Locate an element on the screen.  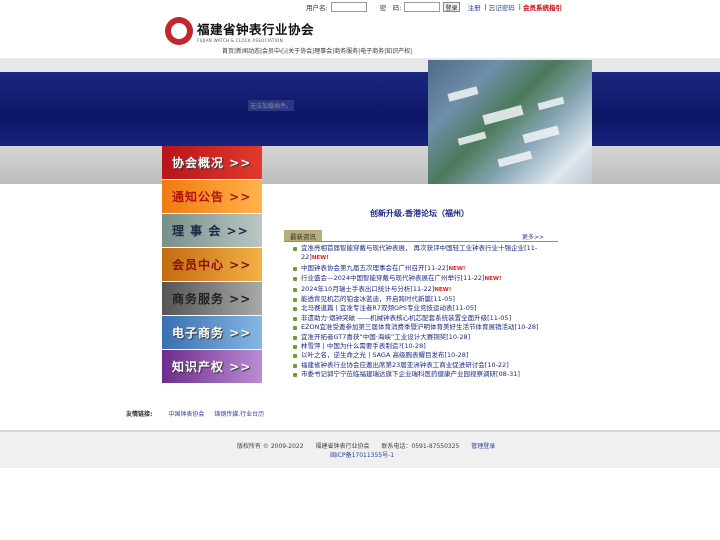
news-header: 最新资讯 更多>> is located at coordinates (421, 236).